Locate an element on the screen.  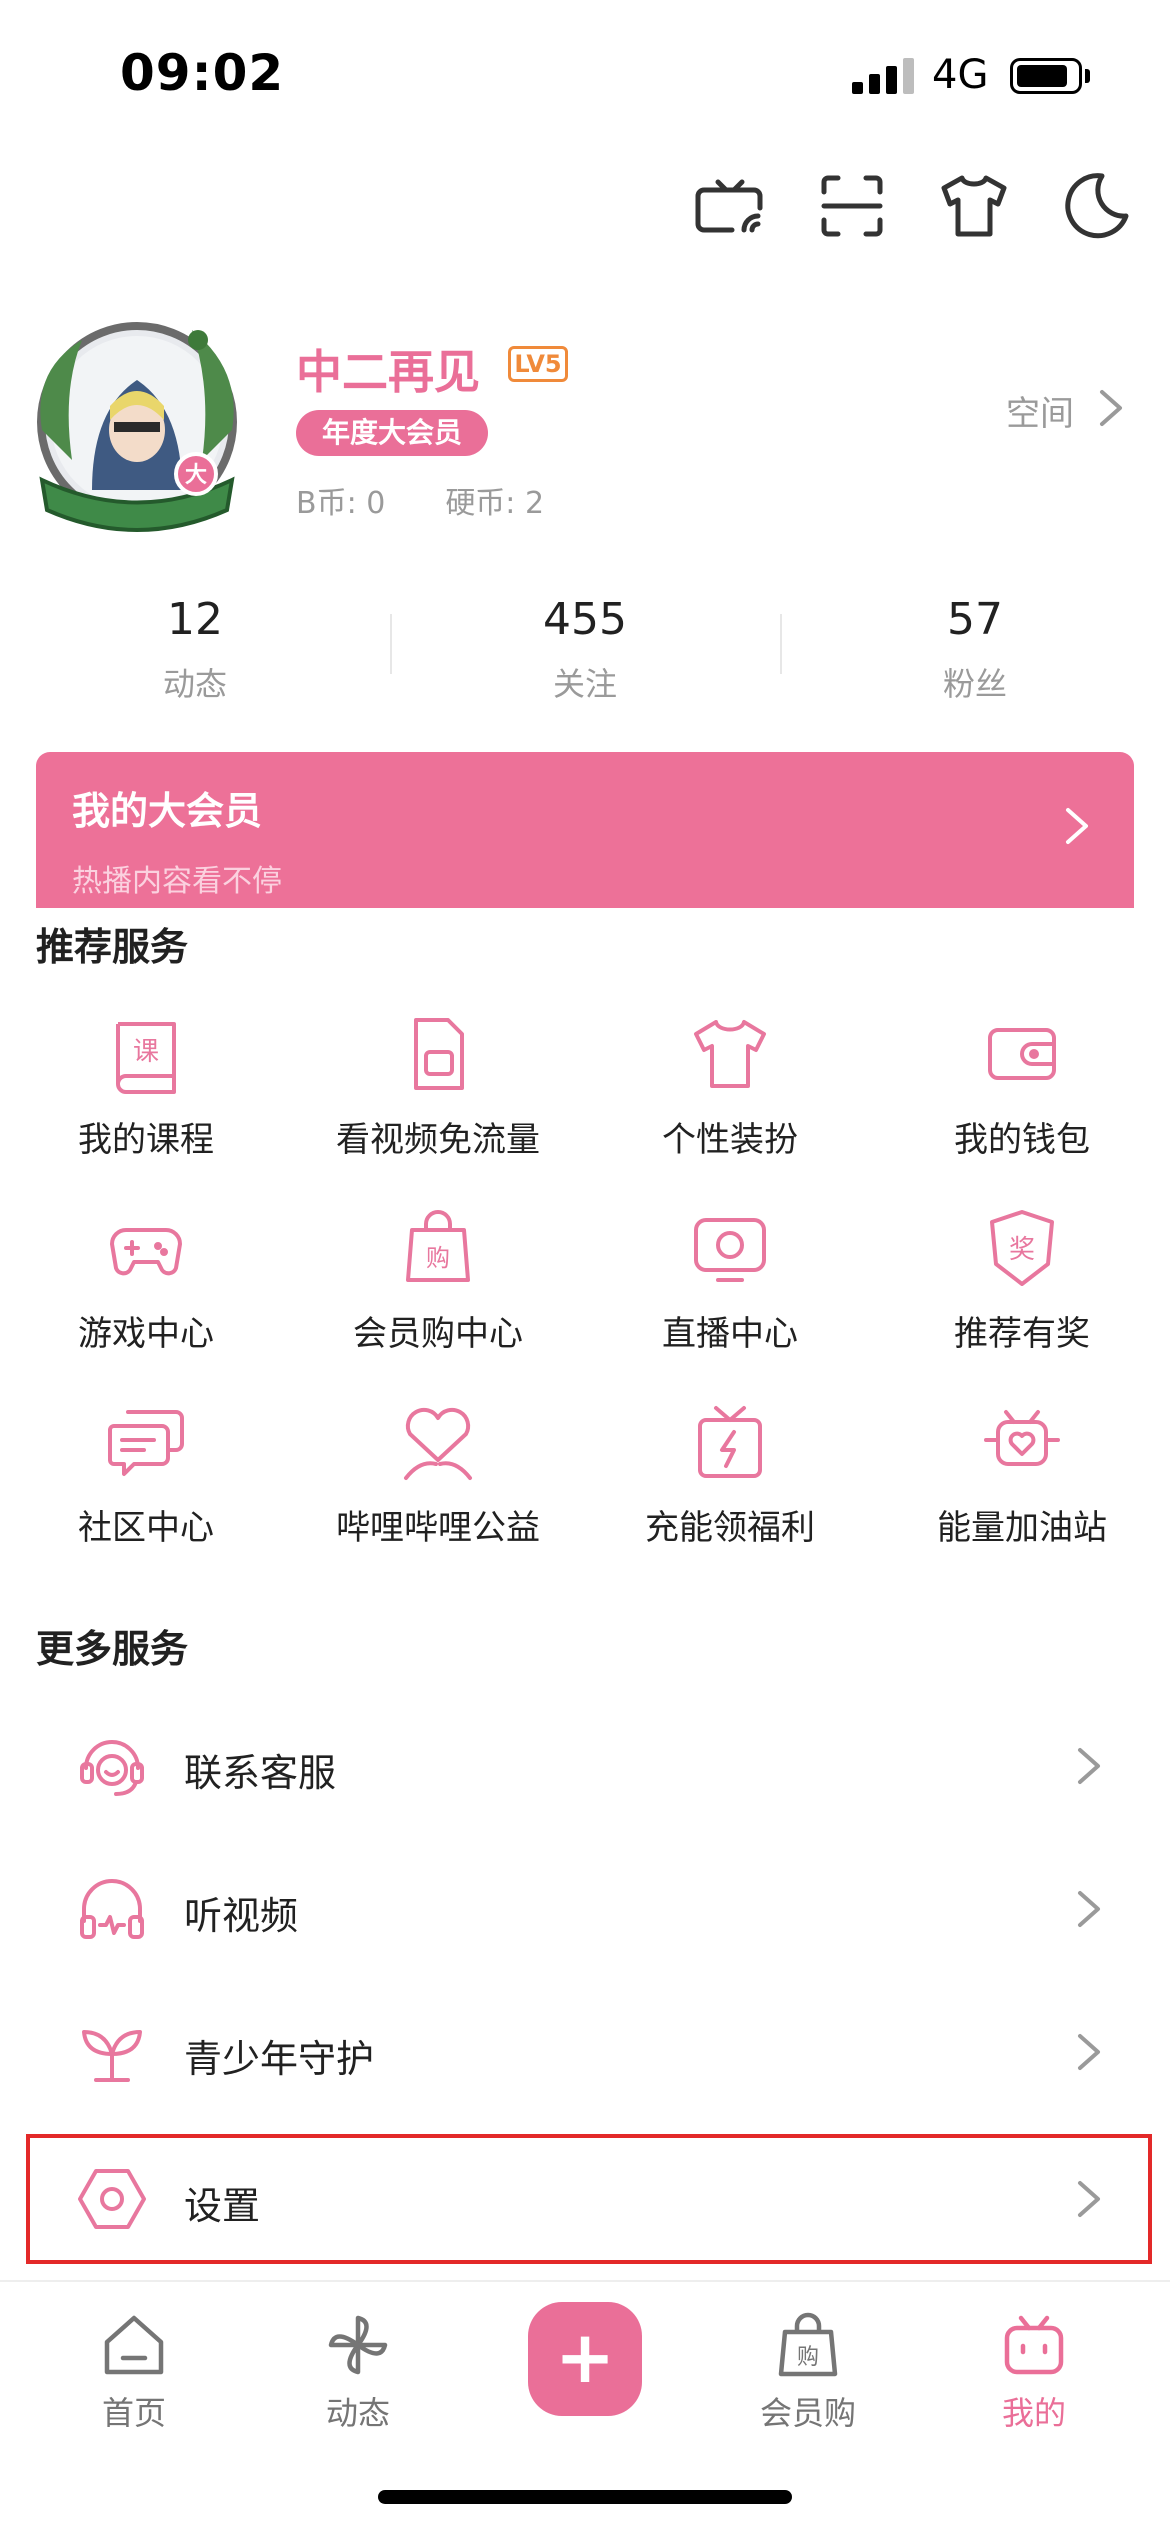
service-wallet: 我的钱包 is located at coordinates (1022, 1086).